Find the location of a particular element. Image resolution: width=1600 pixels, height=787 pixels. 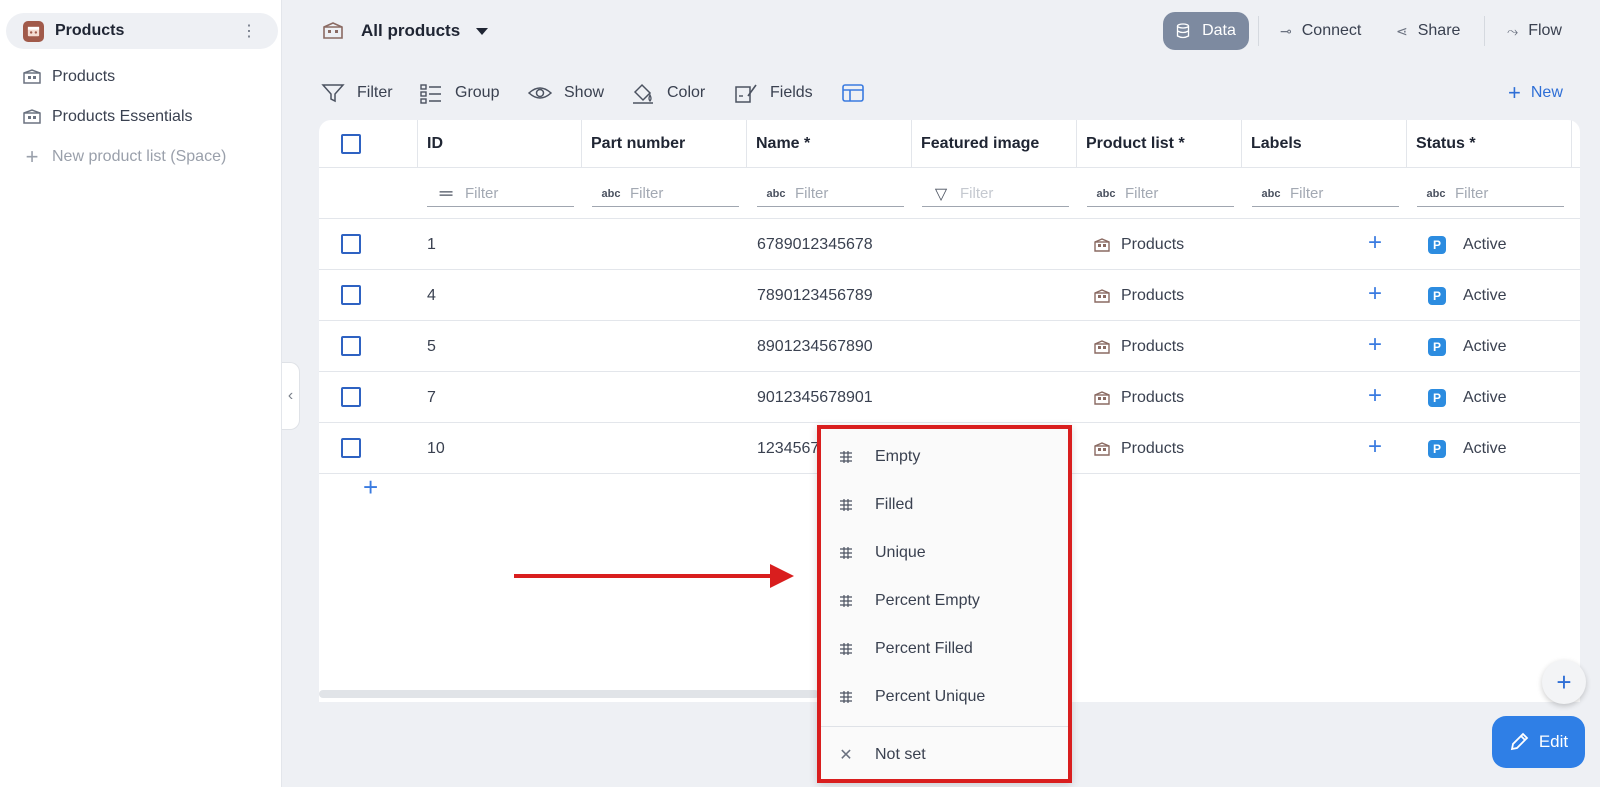

color-button: Color is located at coordinates (668, 93).